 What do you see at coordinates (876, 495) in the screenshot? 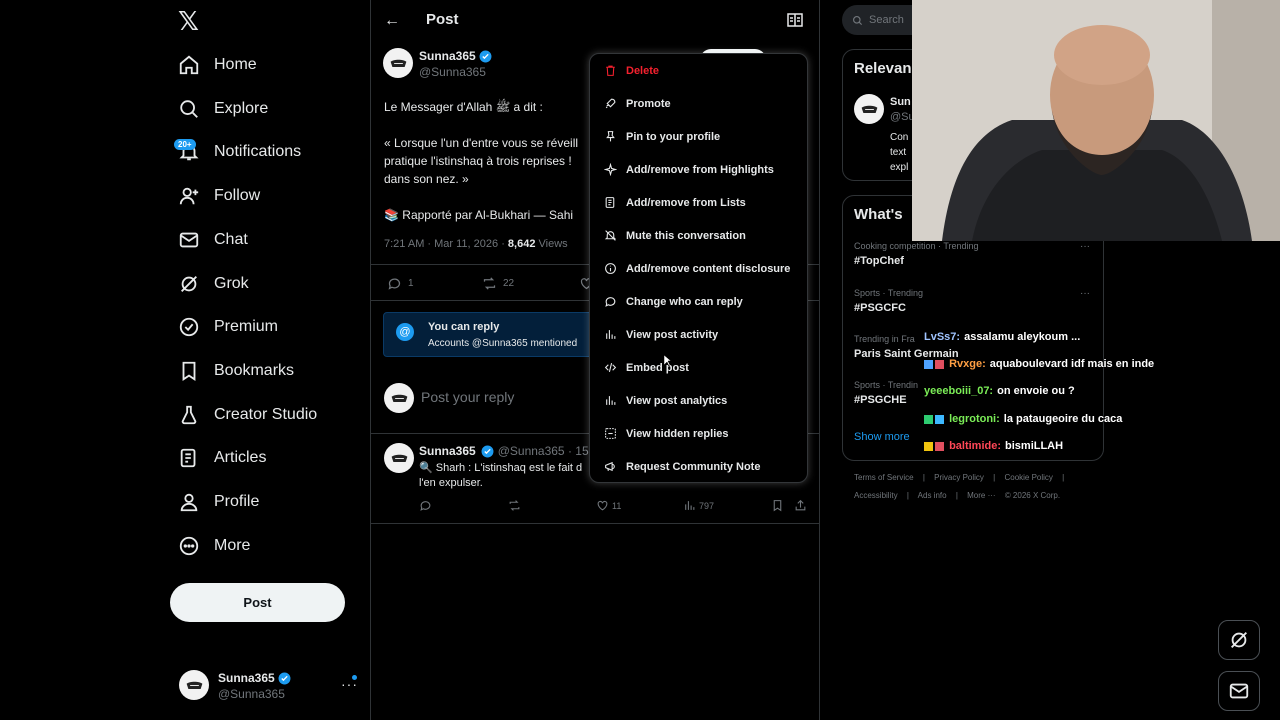
I see `footer-link-accessibility: Accessibility` at bounding box center [876, 495].